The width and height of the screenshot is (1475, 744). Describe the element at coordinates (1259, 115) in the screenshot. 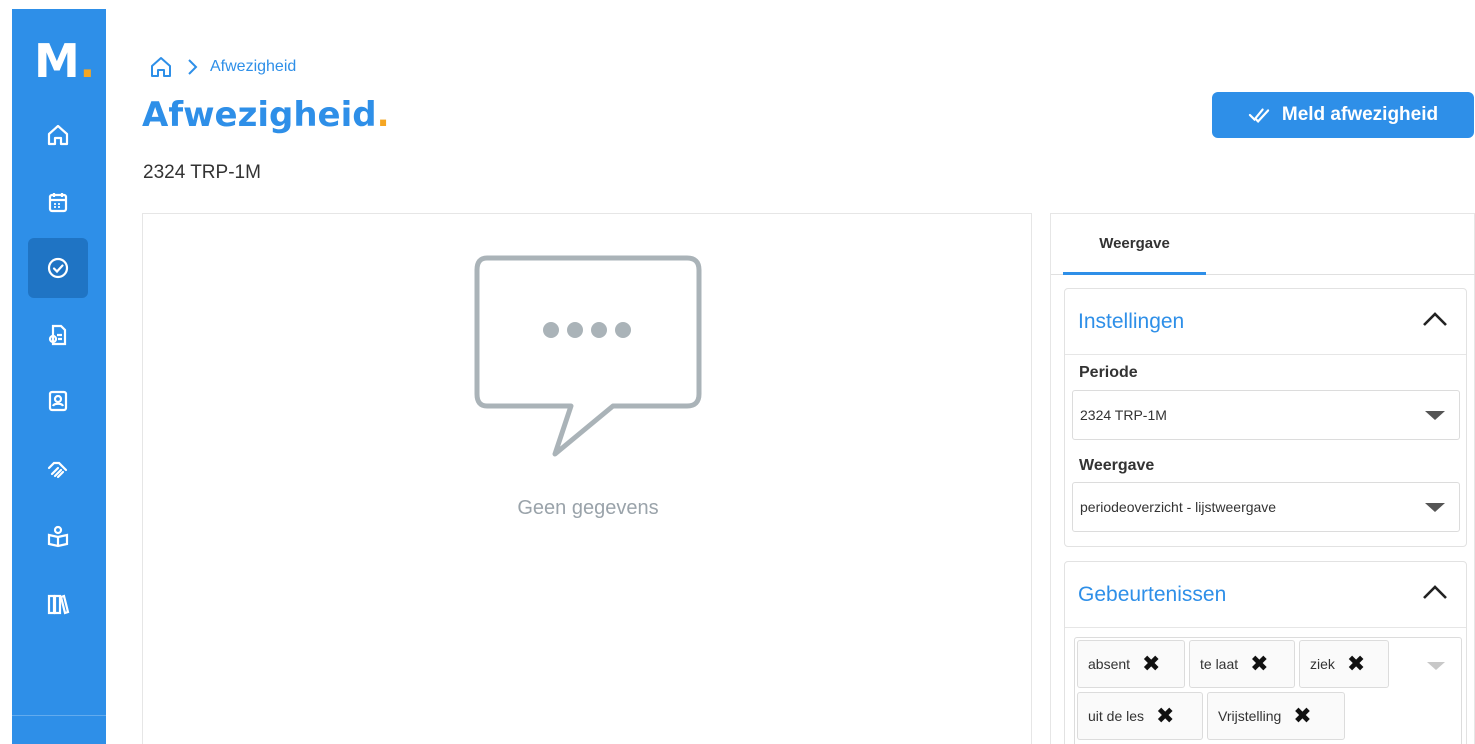

I see `double-check-icon` at that location.